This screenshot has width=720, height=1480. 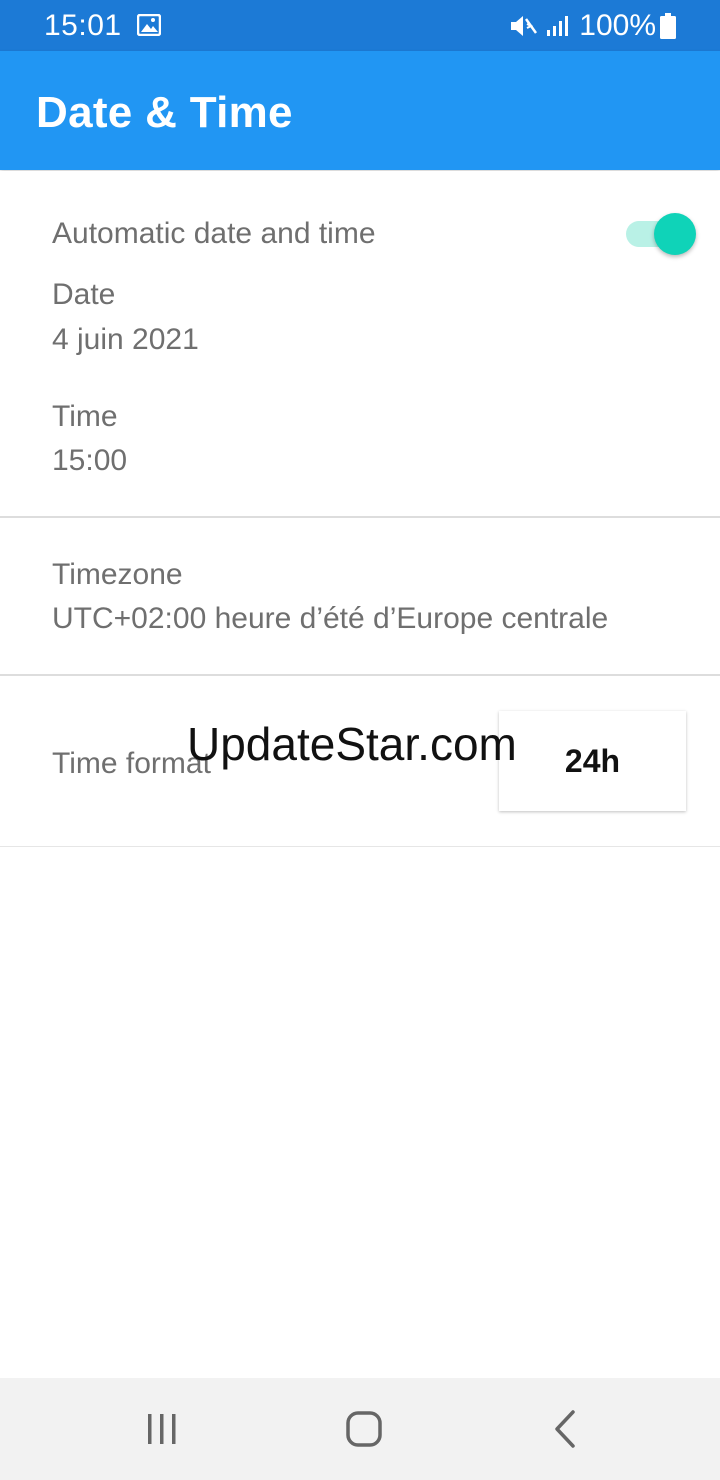 What do you see at coordinates (149, 25) in the screenshot?
I see `gallery-icon` at bounding box center [149, 25].